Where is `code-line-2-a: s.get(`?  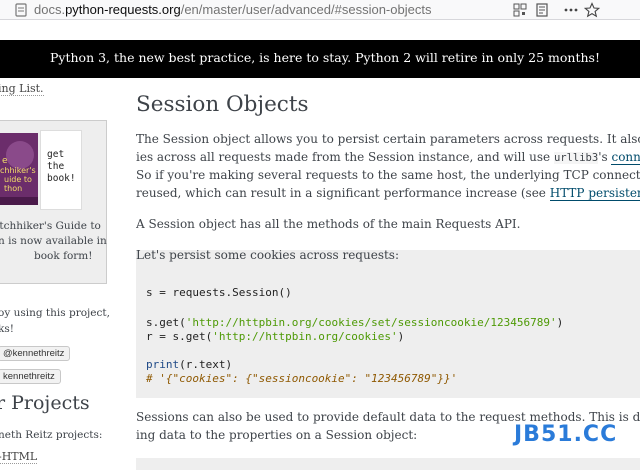
code-line-2-a: s.get( is located at coordinates (166, 322).